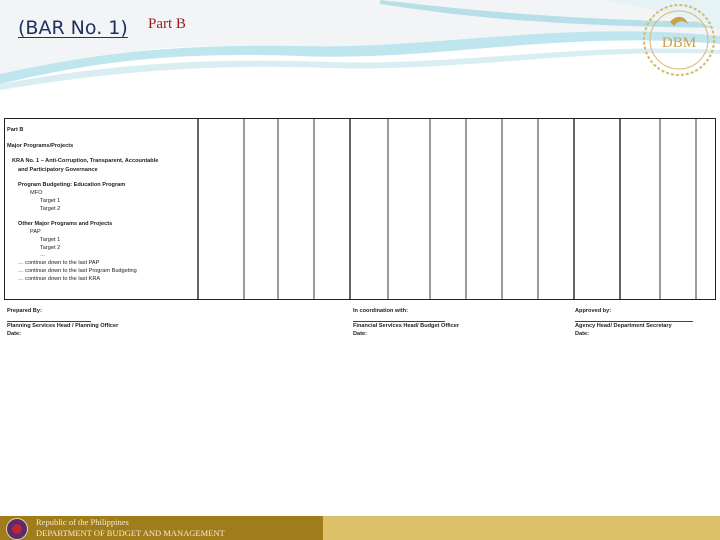  I want to click on form-target2: Target 2, so click(50, 209).